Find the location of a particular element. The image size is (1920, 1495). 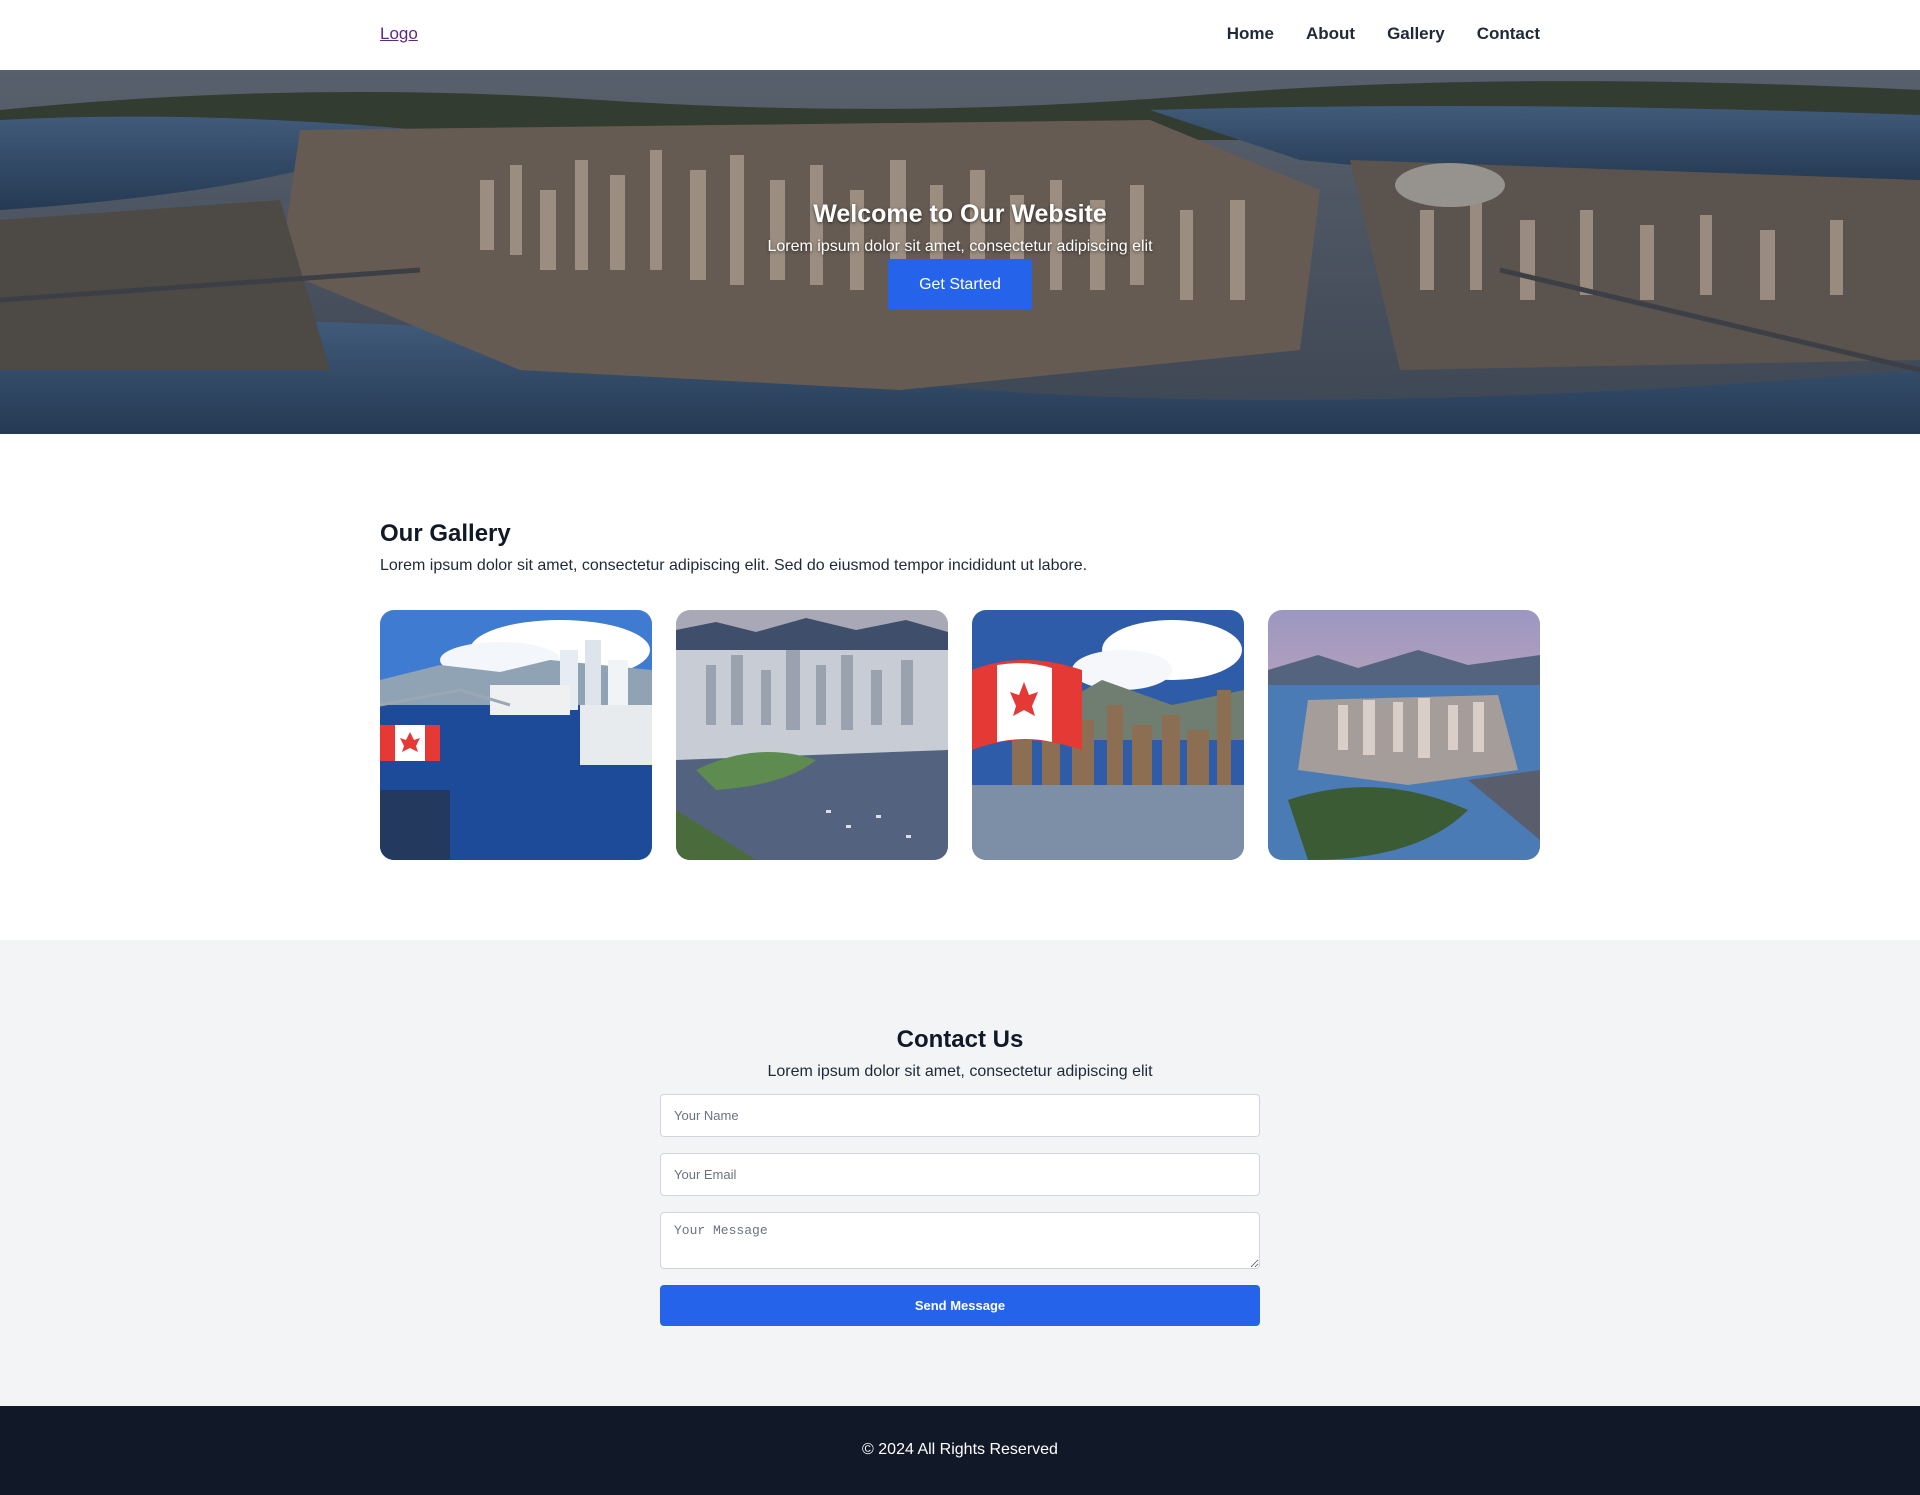

gallery-image-vancouver-sunset-aerial-photo is located at coordinates (1404, 735).